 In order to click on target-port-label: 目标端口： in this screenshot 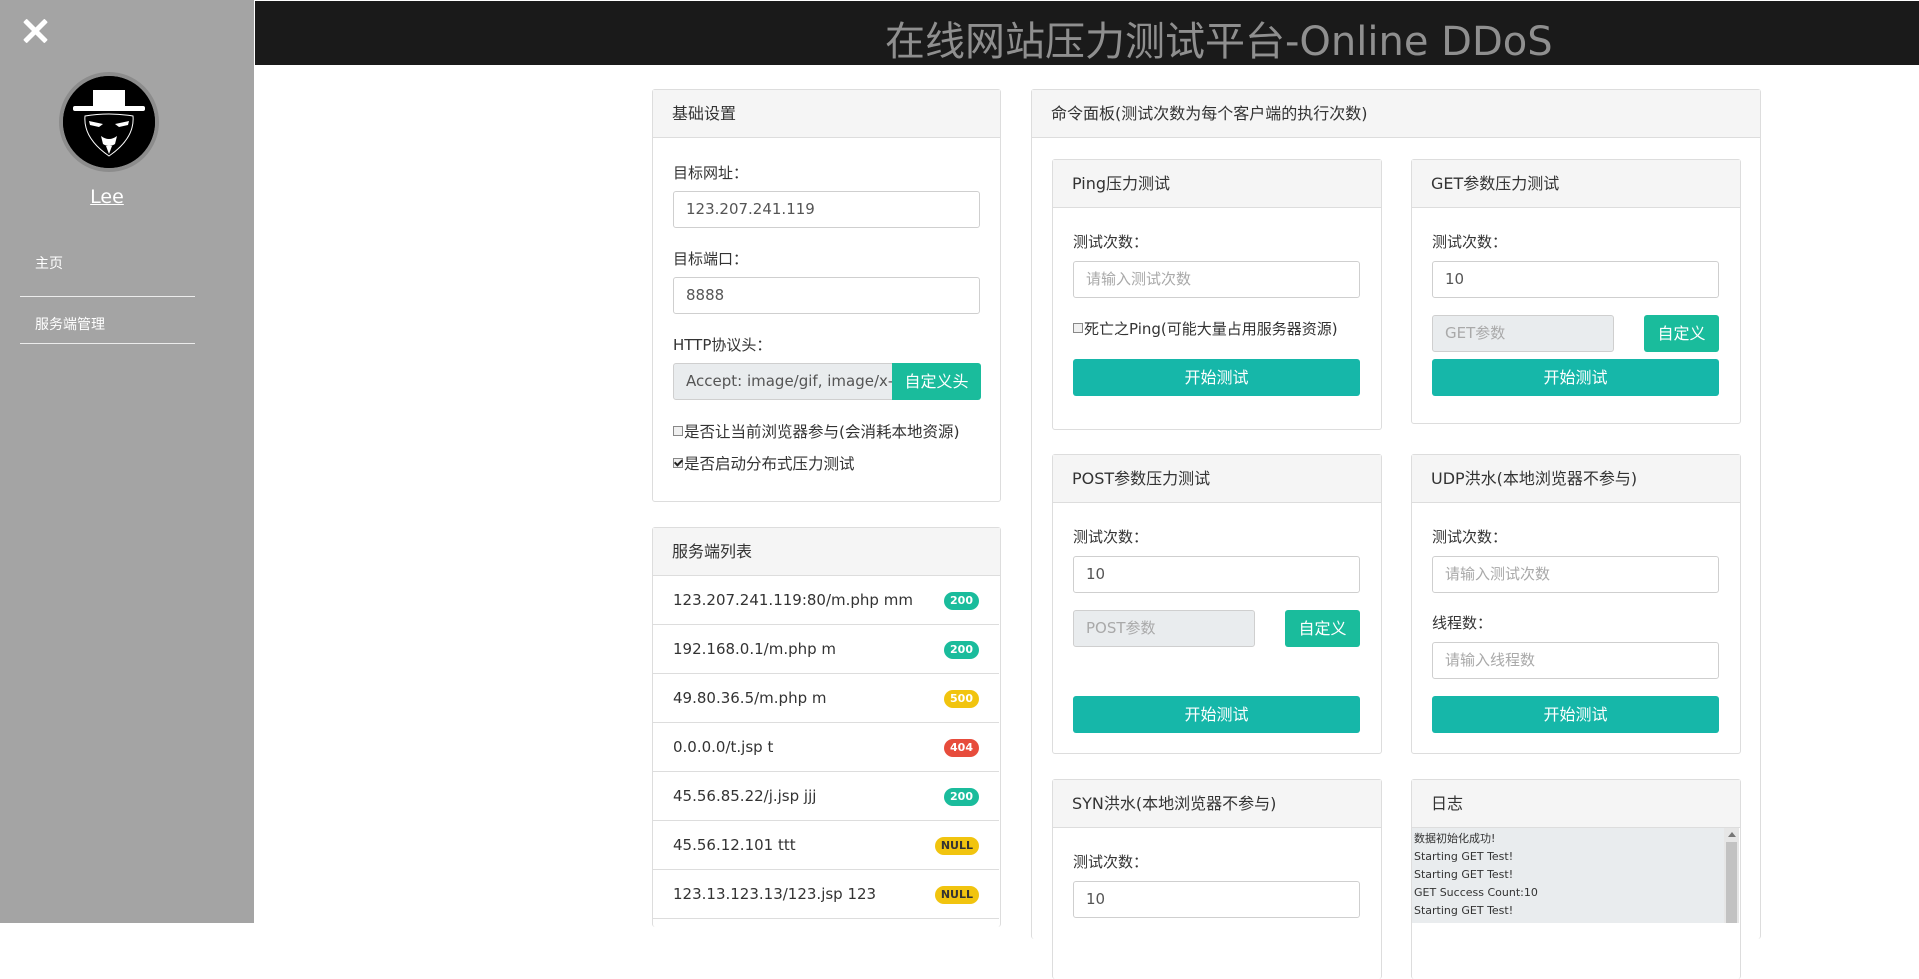, I will do `click(711, 259)`.